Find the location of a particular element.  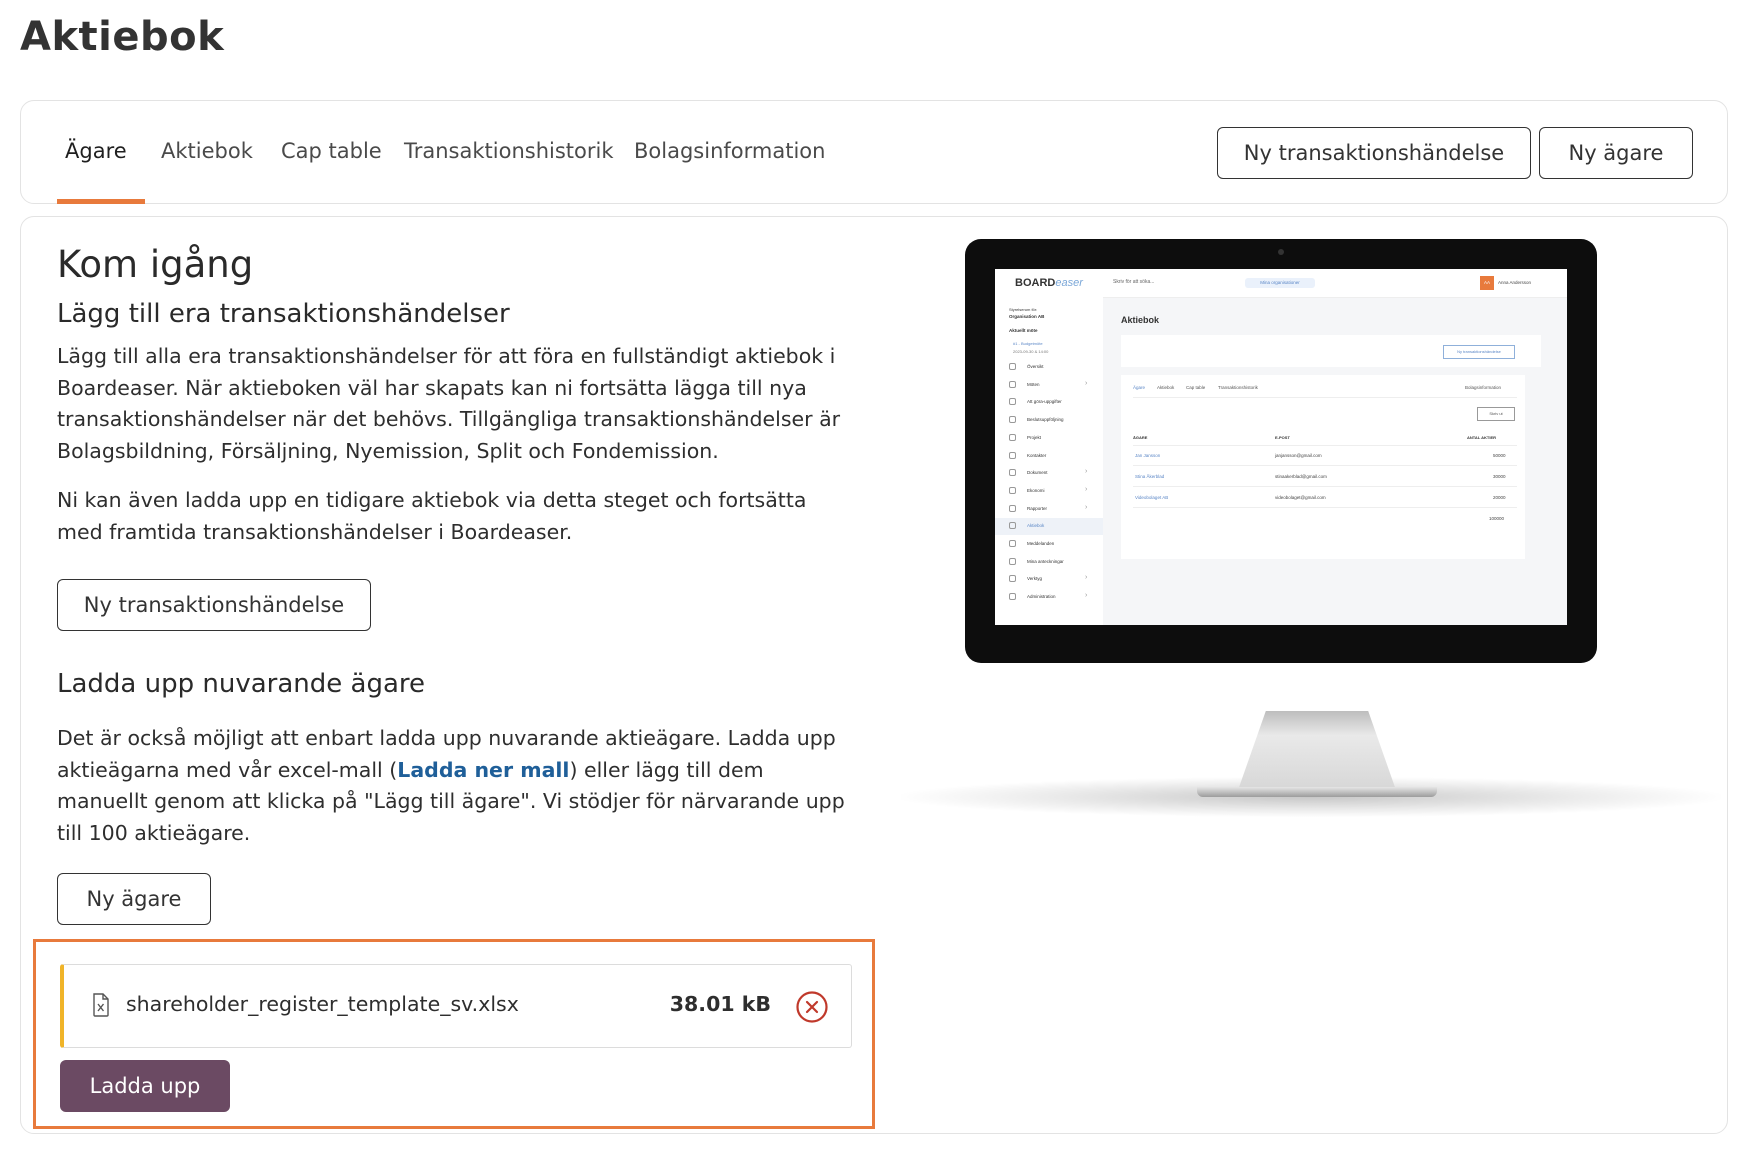

app-org-name: Organisation AB is located at coordinates (1027, 316).